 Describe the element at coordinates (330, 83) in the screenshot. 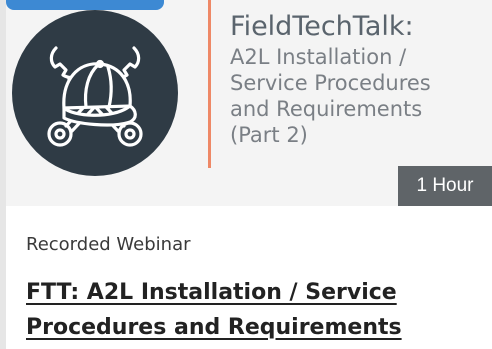

I see `thumbnail-subtitle-line: Service Procedures` at that location.